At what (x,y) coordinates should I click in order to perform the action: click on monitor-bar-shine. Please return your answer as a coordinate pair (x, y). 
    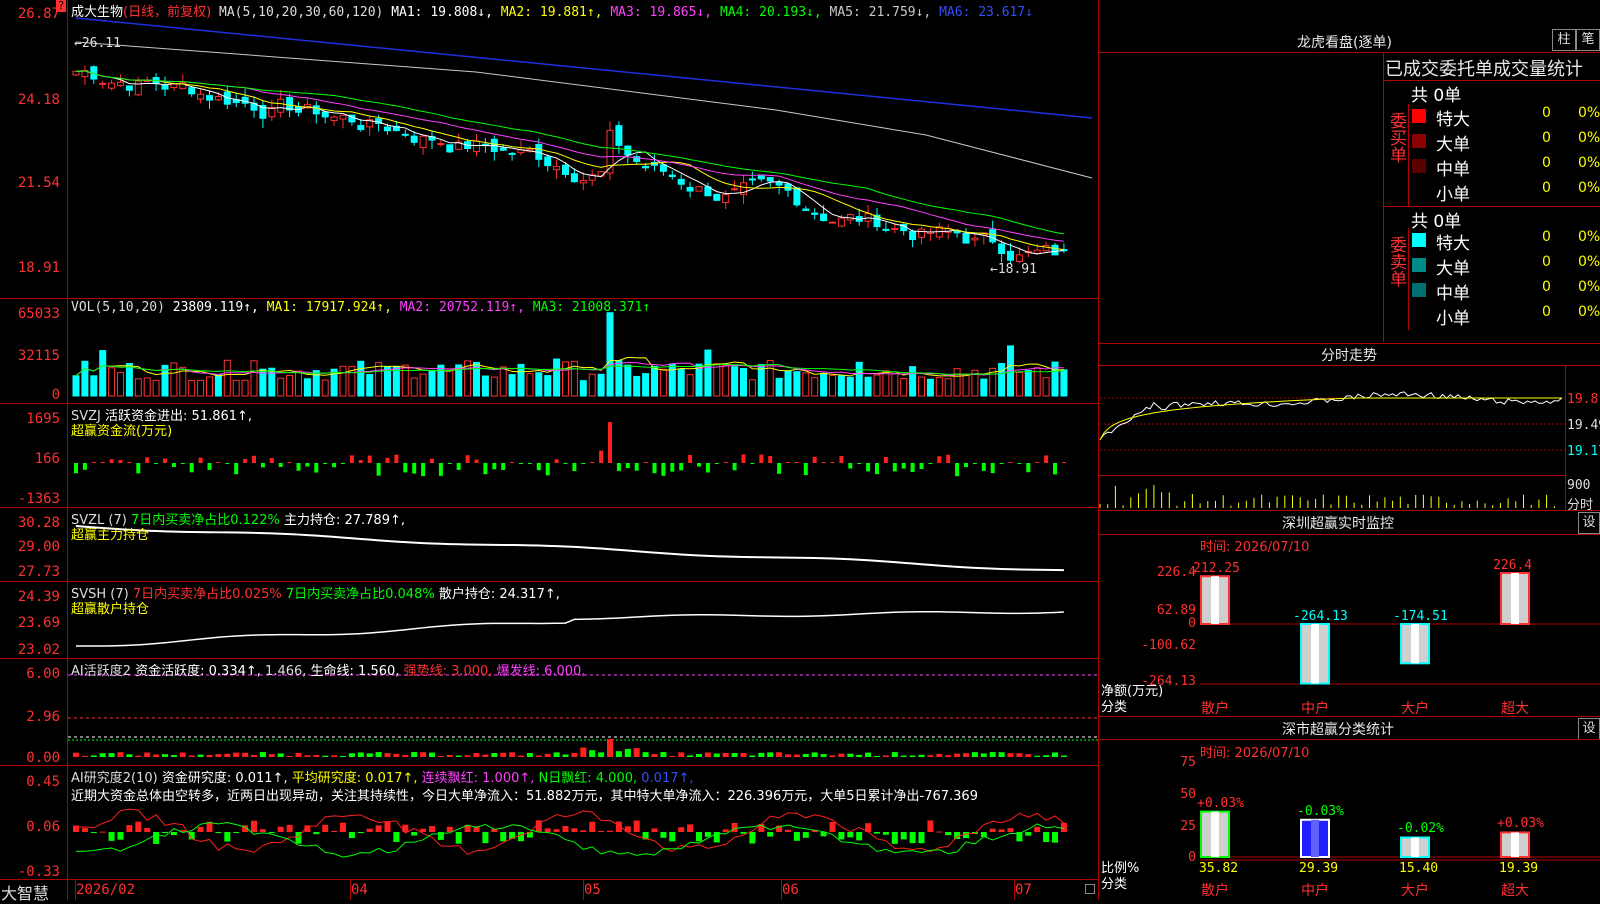
    Looking at the image, I should click on (1515, 598).